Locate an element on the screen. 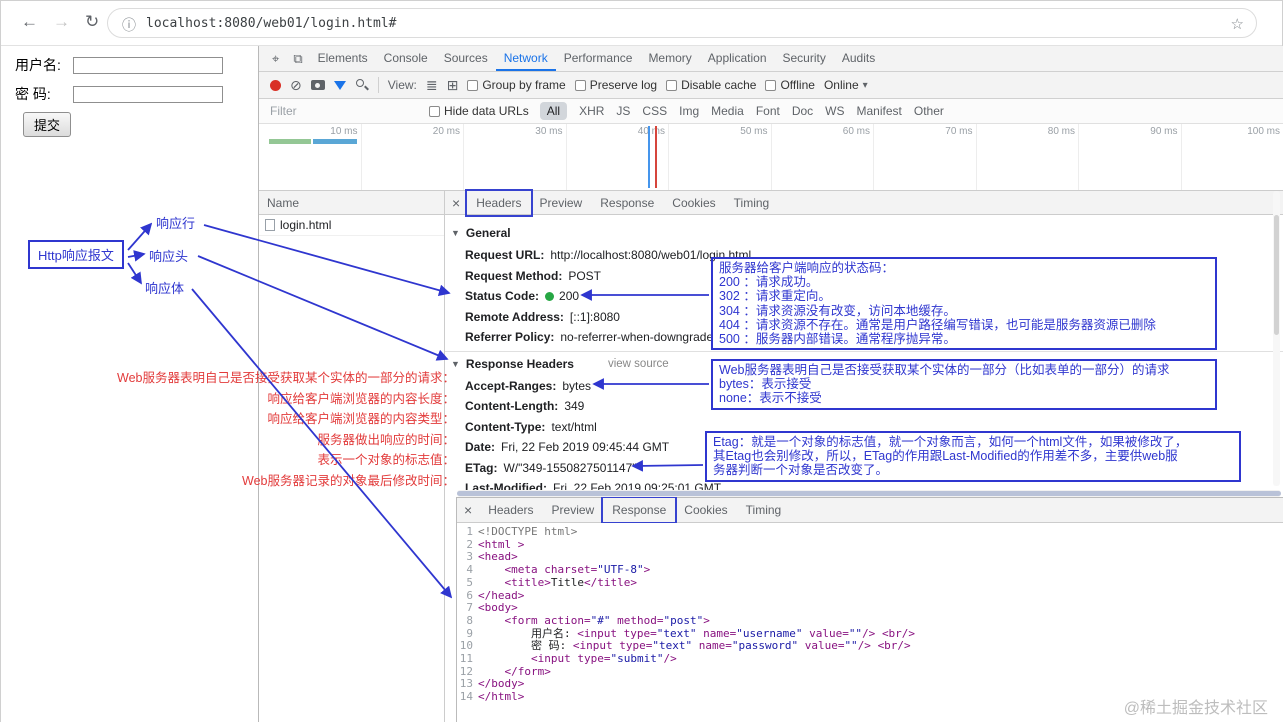 Image resolution: width=1283 pixels, height=722 pixels. preserve-log-option: Preserve log is located at coordinates (616, 85).